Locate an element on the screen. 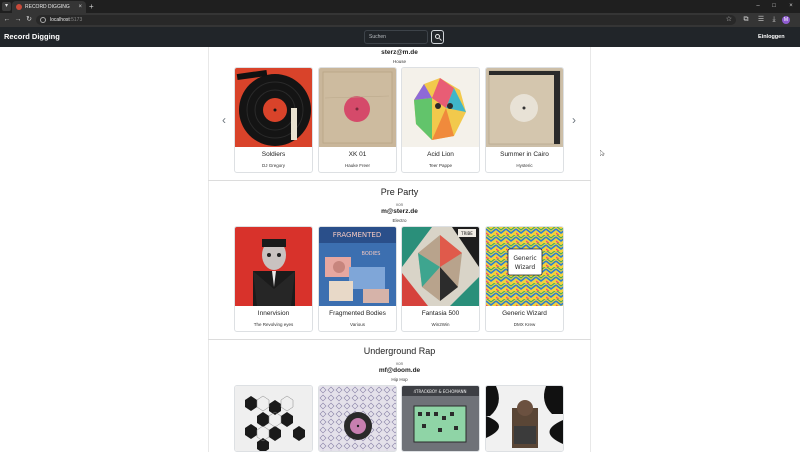  window-close-icon: × is located at coordinates (791, 6).